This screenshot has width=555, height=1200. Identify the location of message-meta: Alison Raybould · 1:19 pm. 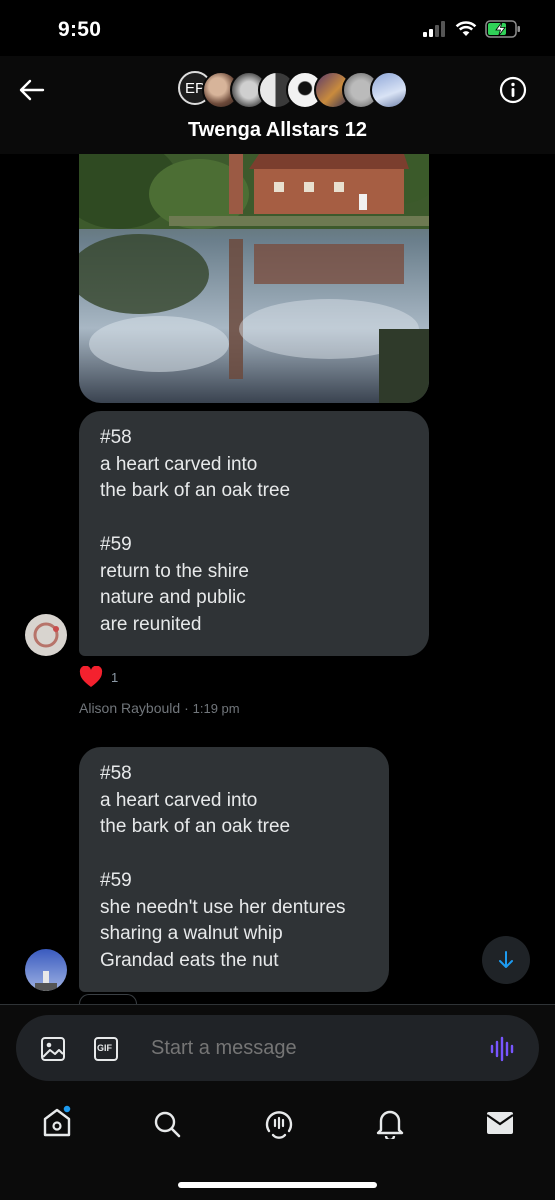
(159, 708).